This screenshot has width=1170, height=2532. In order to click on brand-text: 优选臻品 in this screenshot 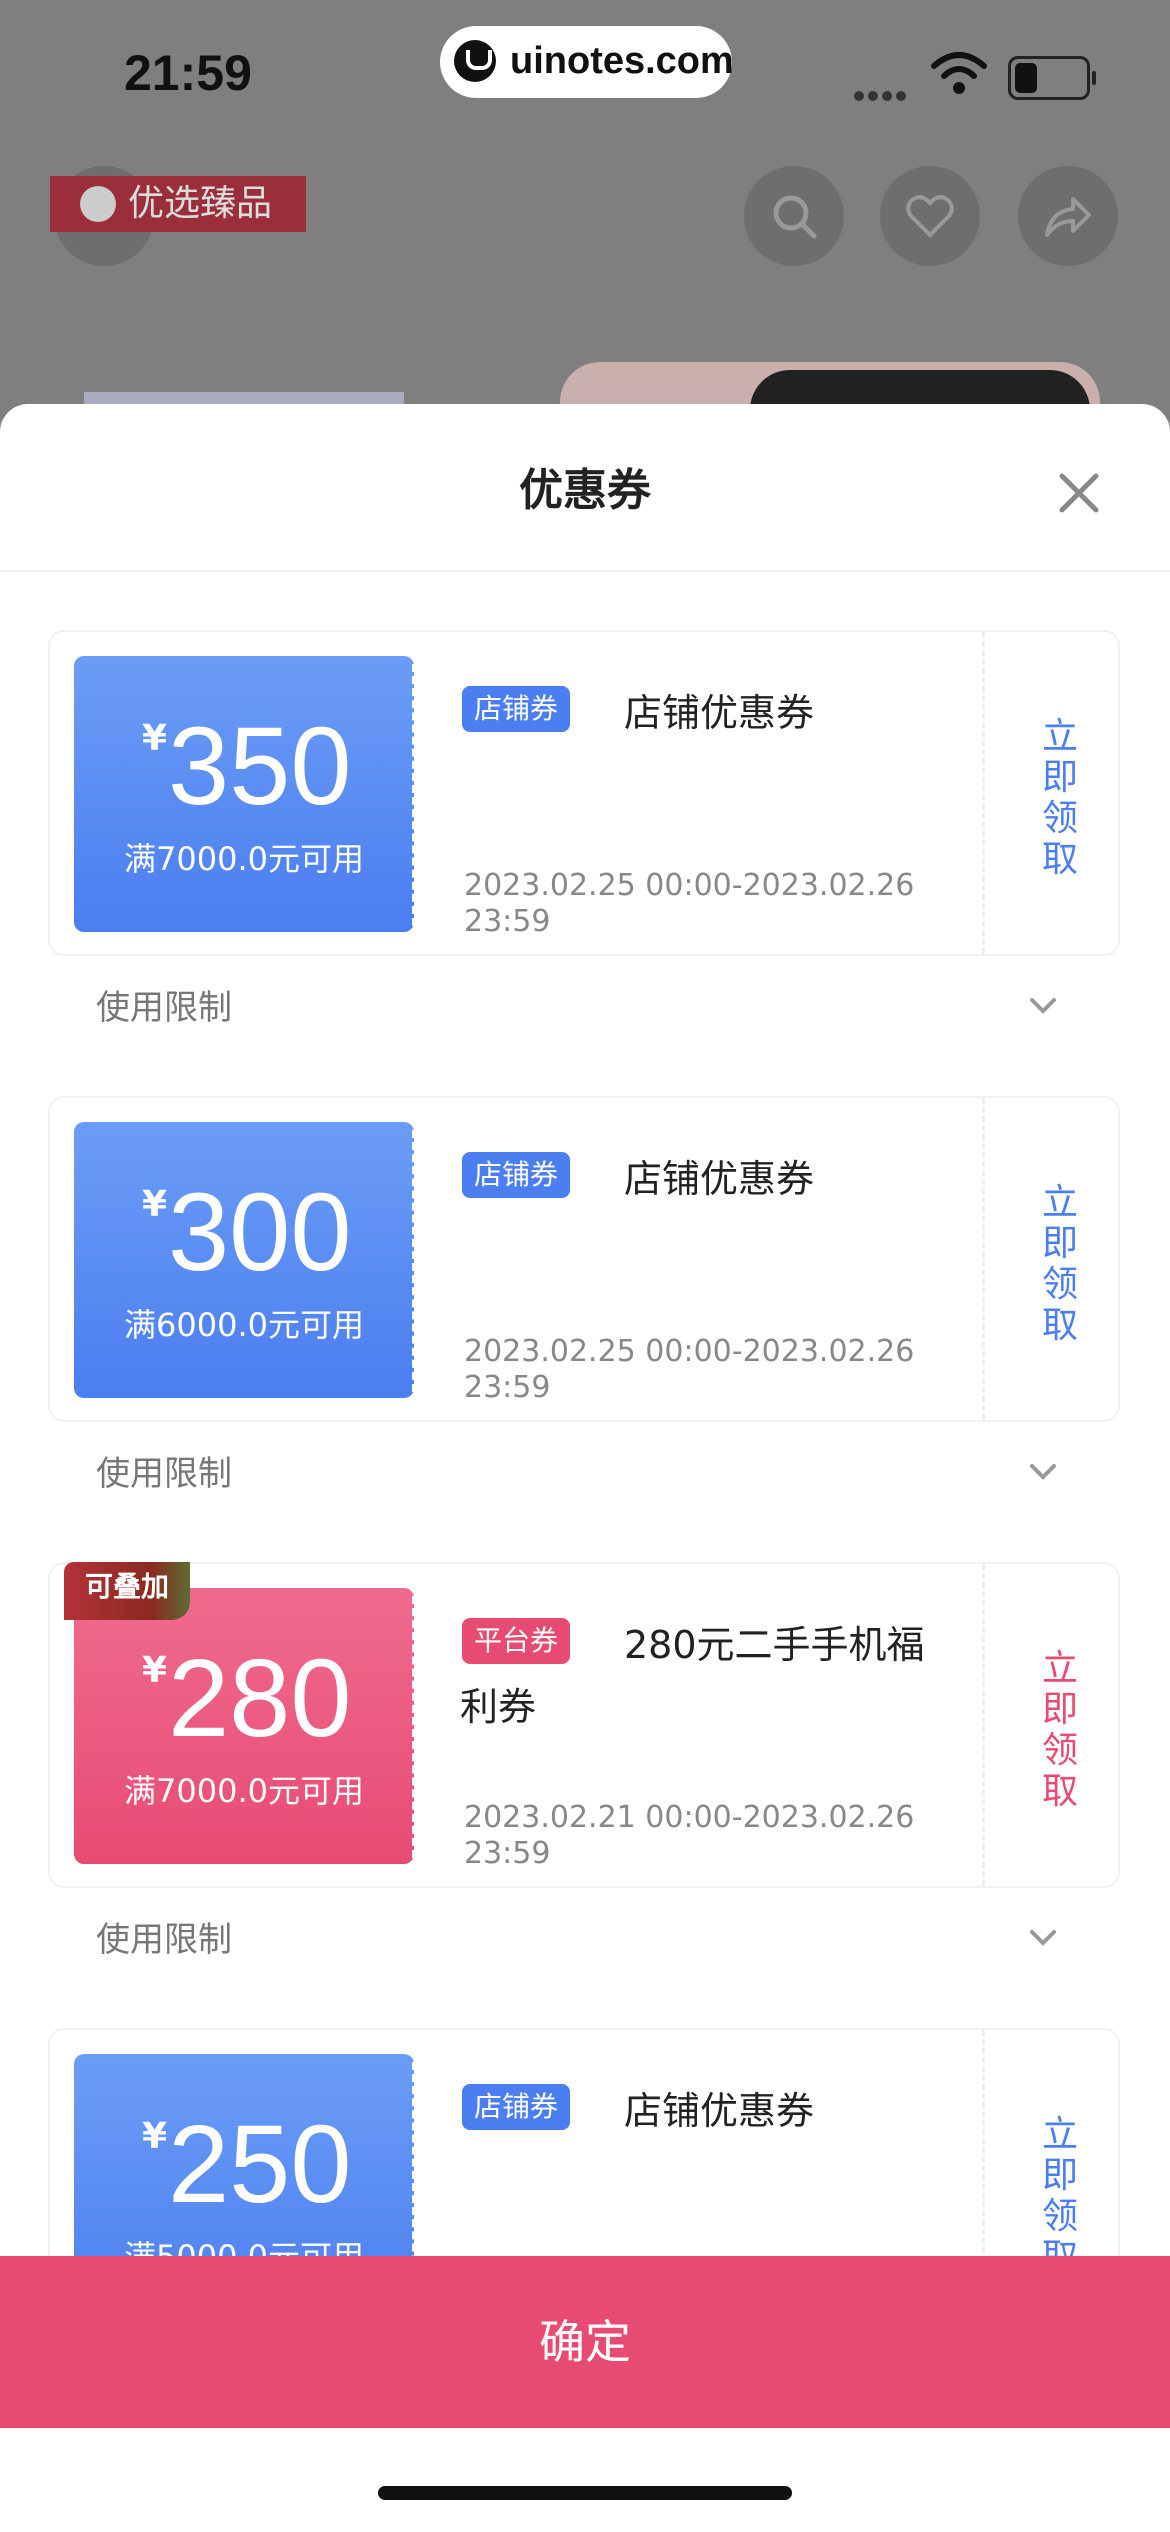, I will do `click(200, 203)`.